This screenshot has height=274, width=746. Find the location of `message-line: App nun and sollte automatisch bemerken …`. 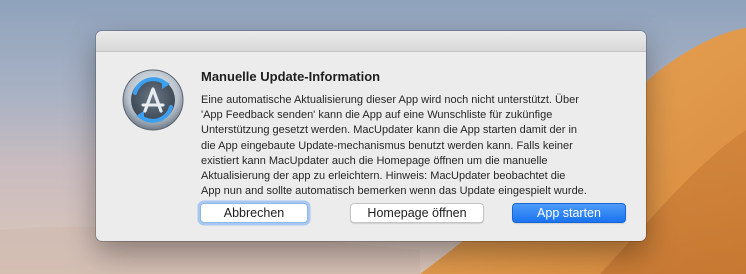

message-line: App nun and sollte automatisch bemerken … is located at coordinates (394, 191).